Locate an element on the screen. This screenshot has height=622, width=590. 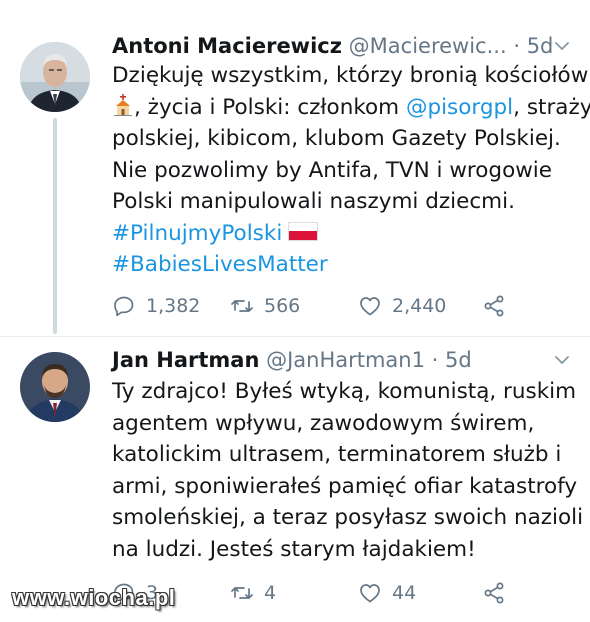
like-button: 2,440 is located at coordinates (402, 306).